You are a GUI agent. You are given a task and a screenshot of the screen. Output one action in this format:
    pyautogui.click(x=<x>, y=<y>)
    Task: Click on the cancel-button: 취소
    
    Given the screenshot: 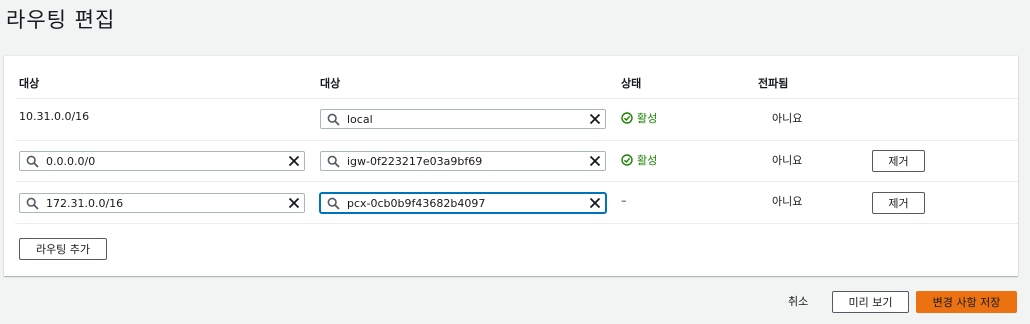 What is the action you would take?
    pyautogui.click(x=798, y=301)
    